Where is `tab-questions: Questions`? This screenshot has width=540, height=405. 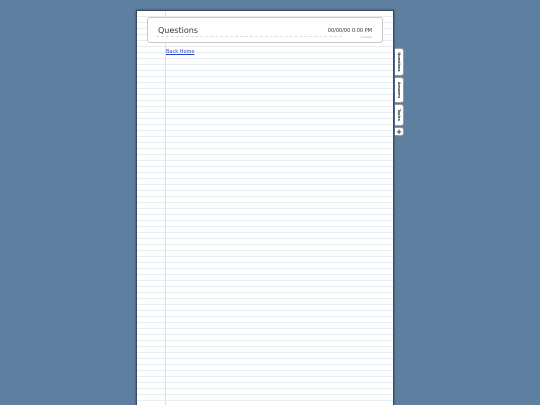 tab-questions: Questions is located at coordinates (399, 62).